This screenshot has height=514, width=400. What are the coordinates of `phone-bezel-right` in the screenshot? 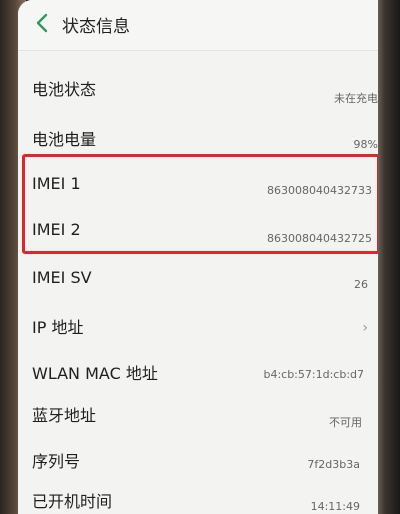 It's located at (389, 257).